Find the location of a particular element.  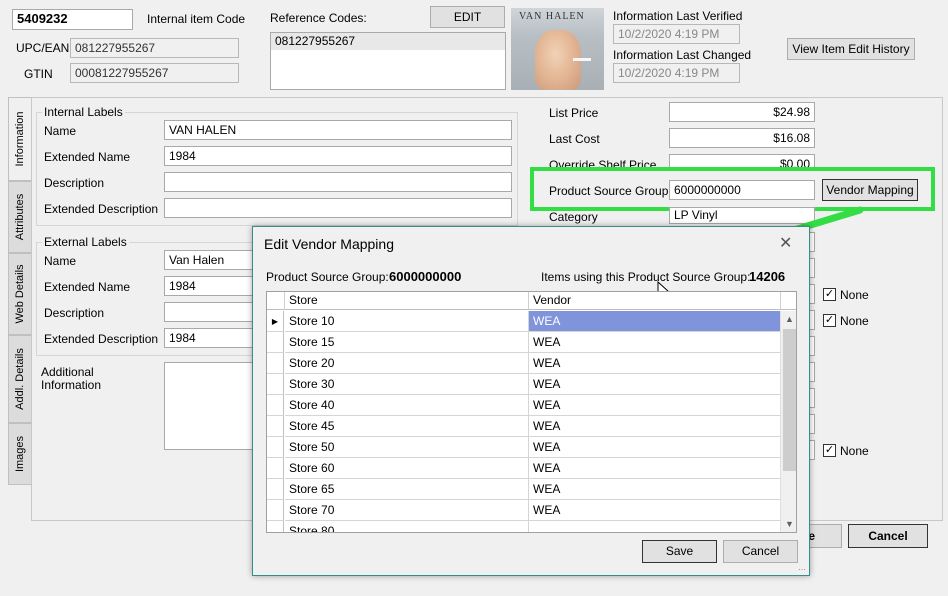

table-row: Store 45 WEA is located at coordinates (524, 426).